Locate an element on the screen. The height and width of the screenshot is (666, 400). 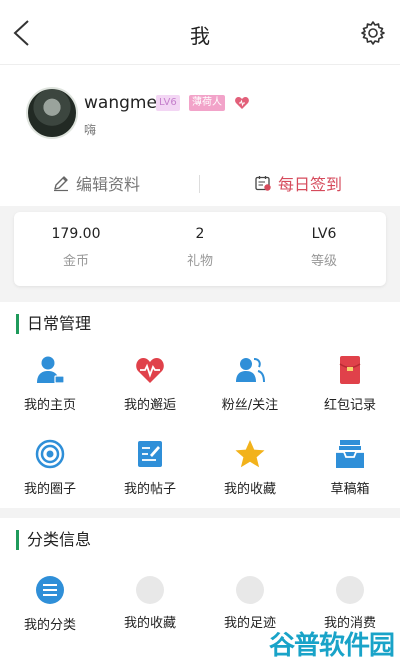
section-title: 分类信息 is located at coordinates (53, 540).